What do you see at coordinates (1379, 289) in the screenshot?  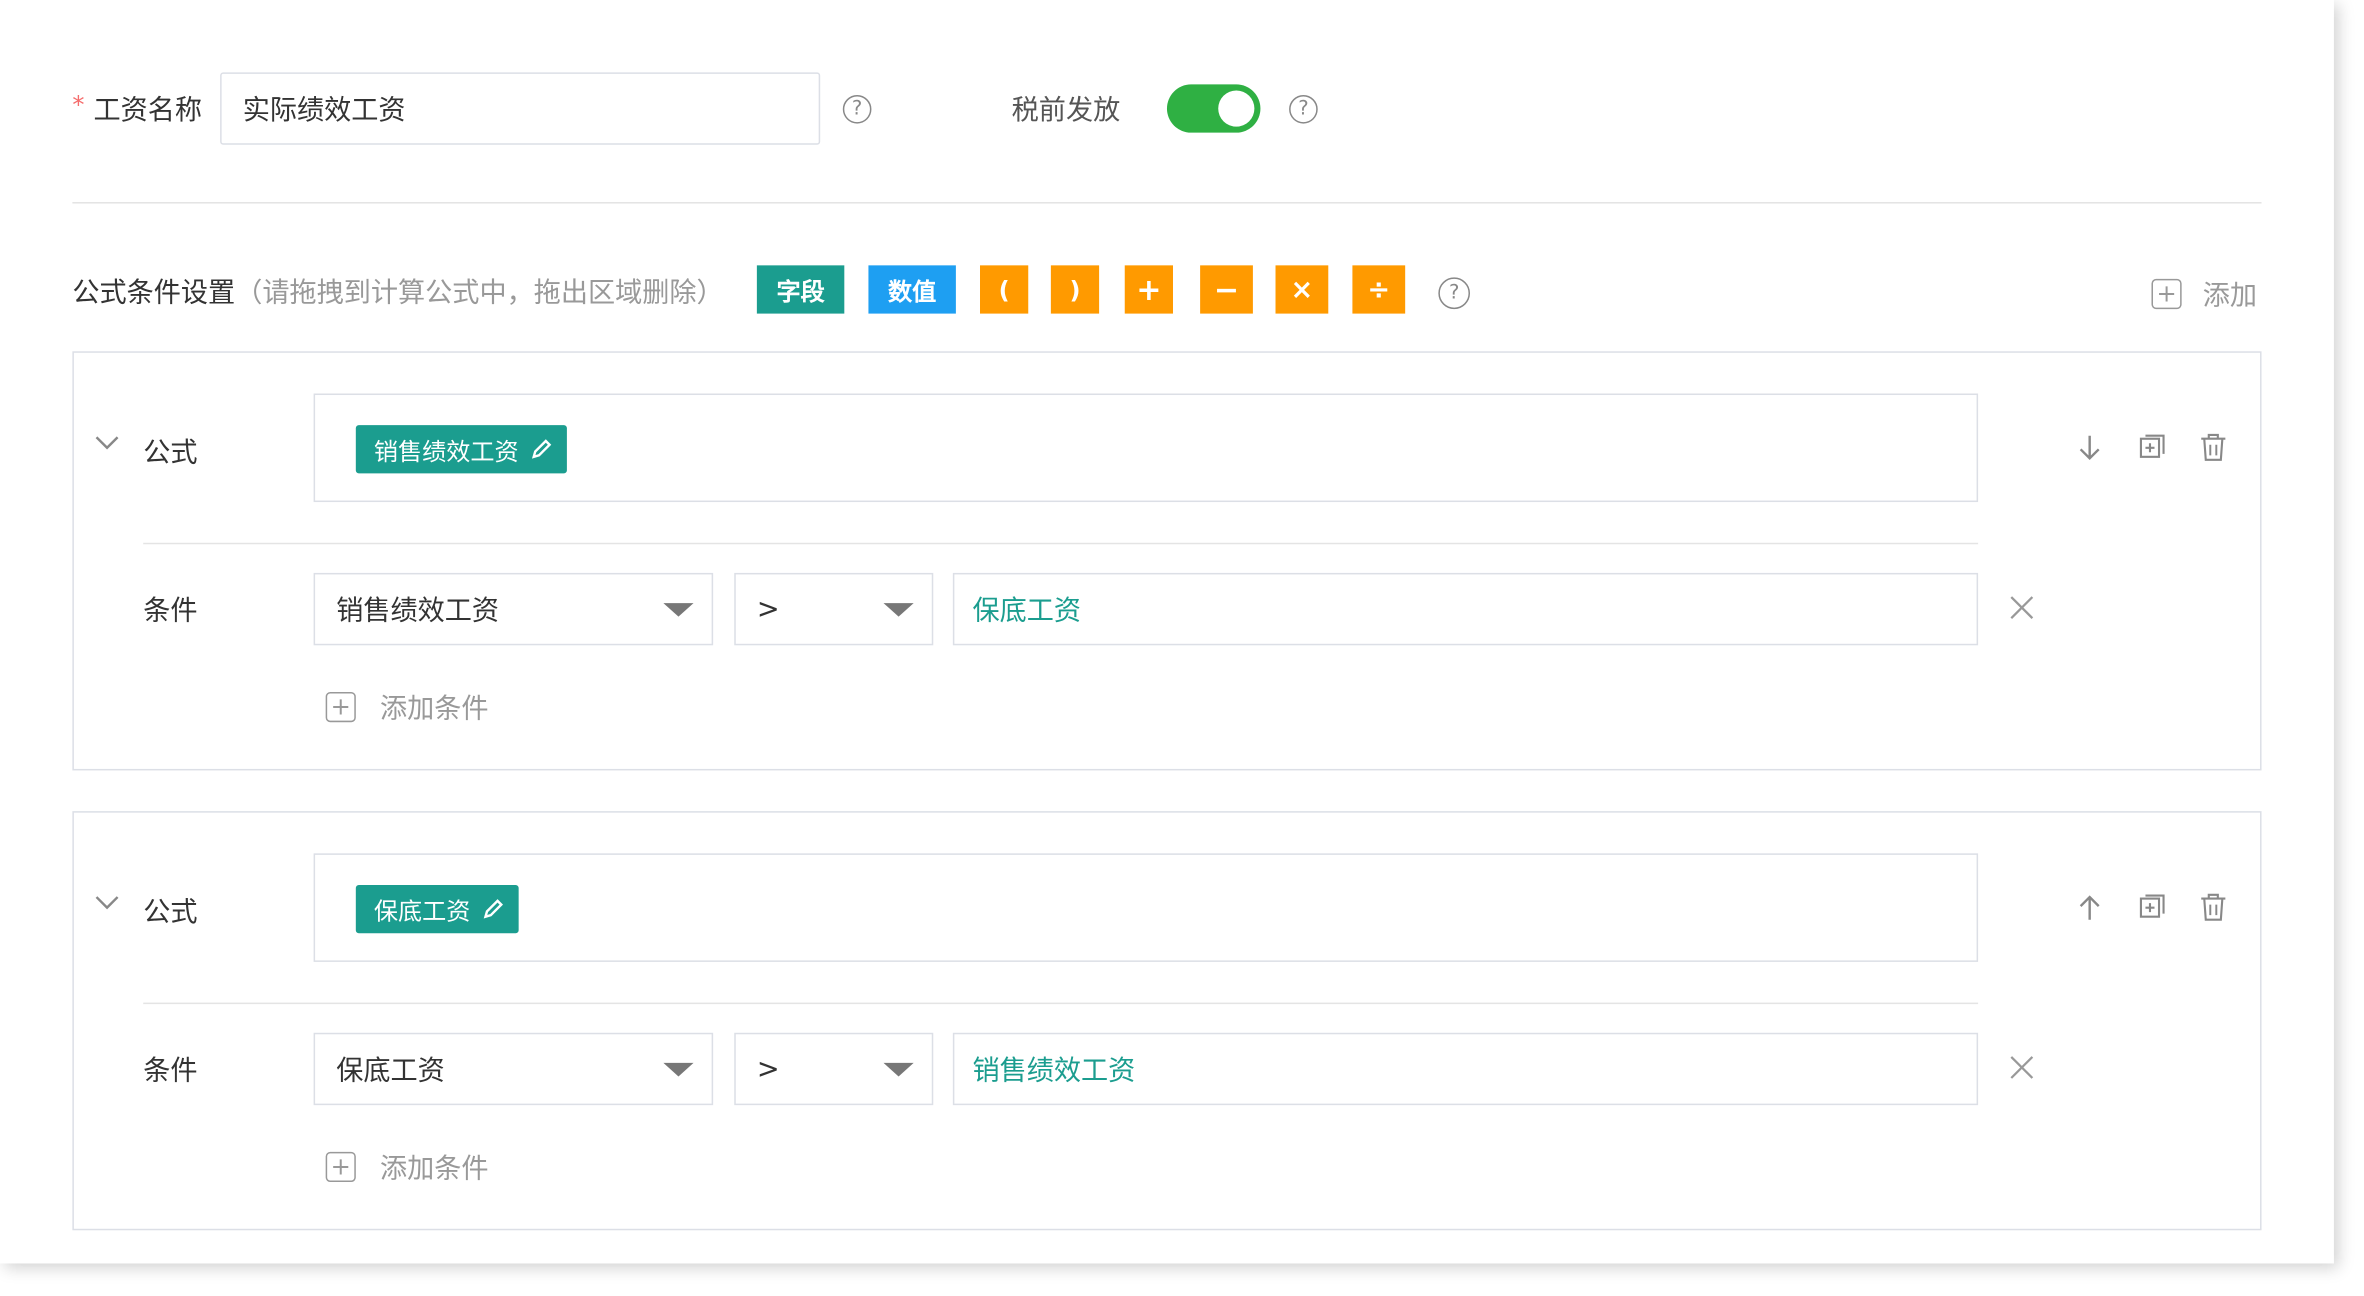 I see `tag-divide-button: ÷` at bounding box center [1379, 289].